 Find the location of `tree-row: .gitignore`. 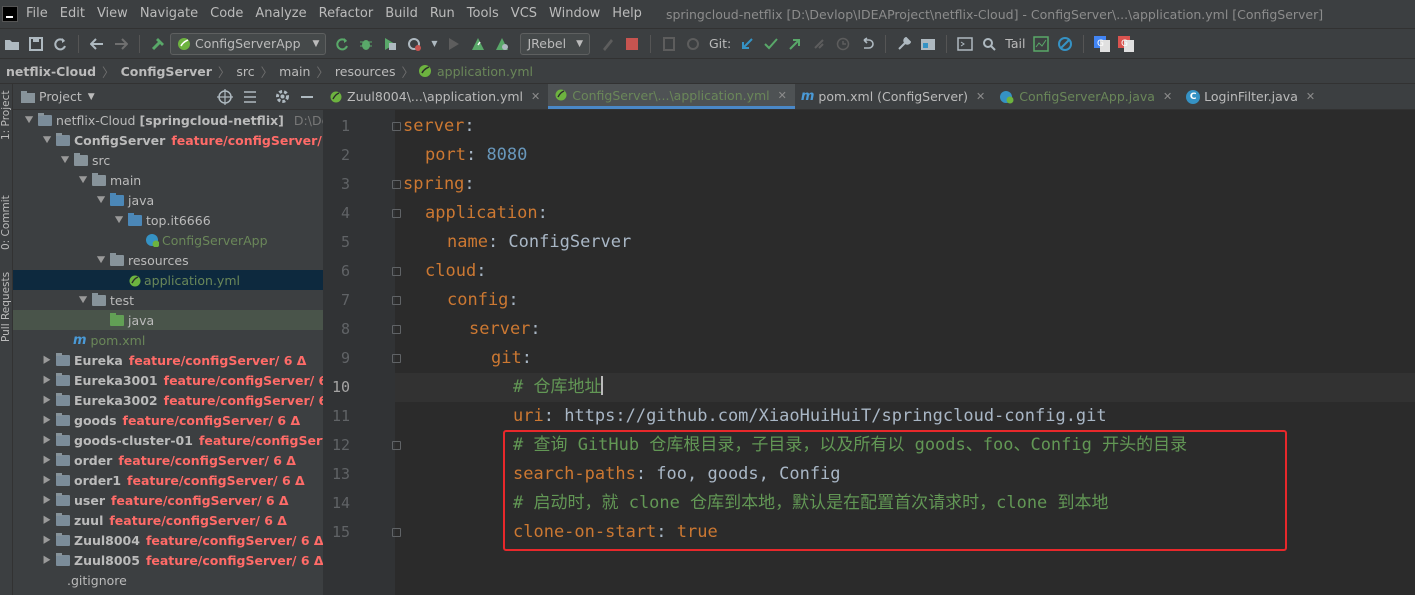

tree-row: .gitignore is located at coordinates (168, 580).